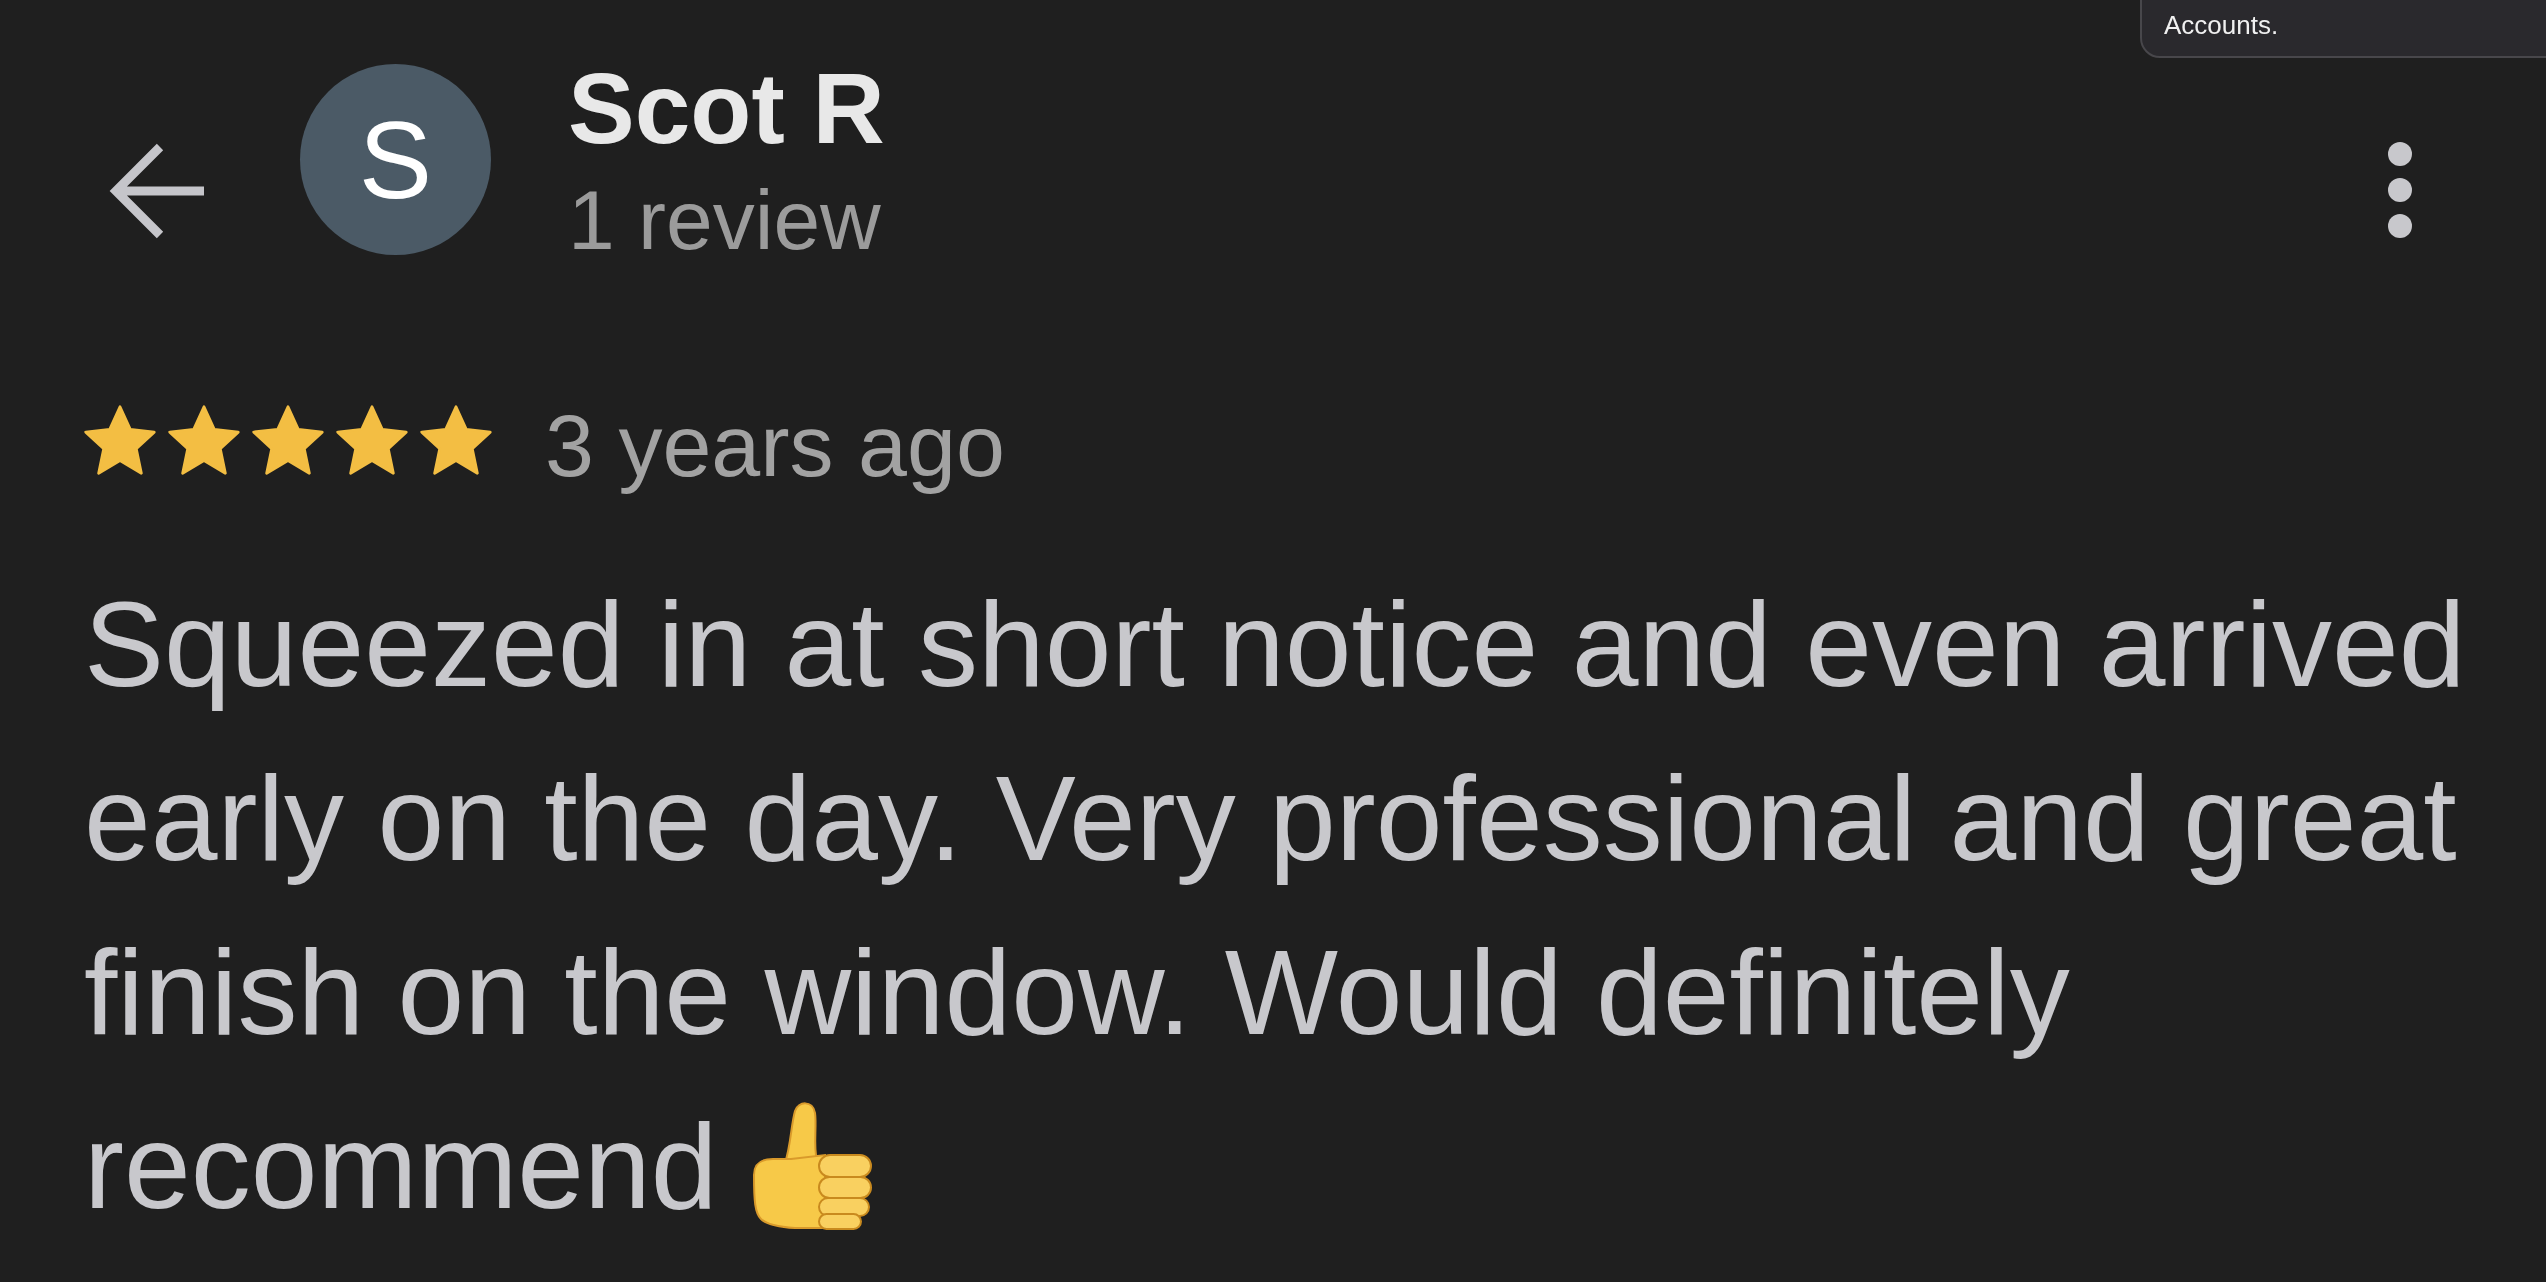 The width and height of the screenshot is (2546, 1282). I want to click on review-count: 1 review, so click(725, 220).